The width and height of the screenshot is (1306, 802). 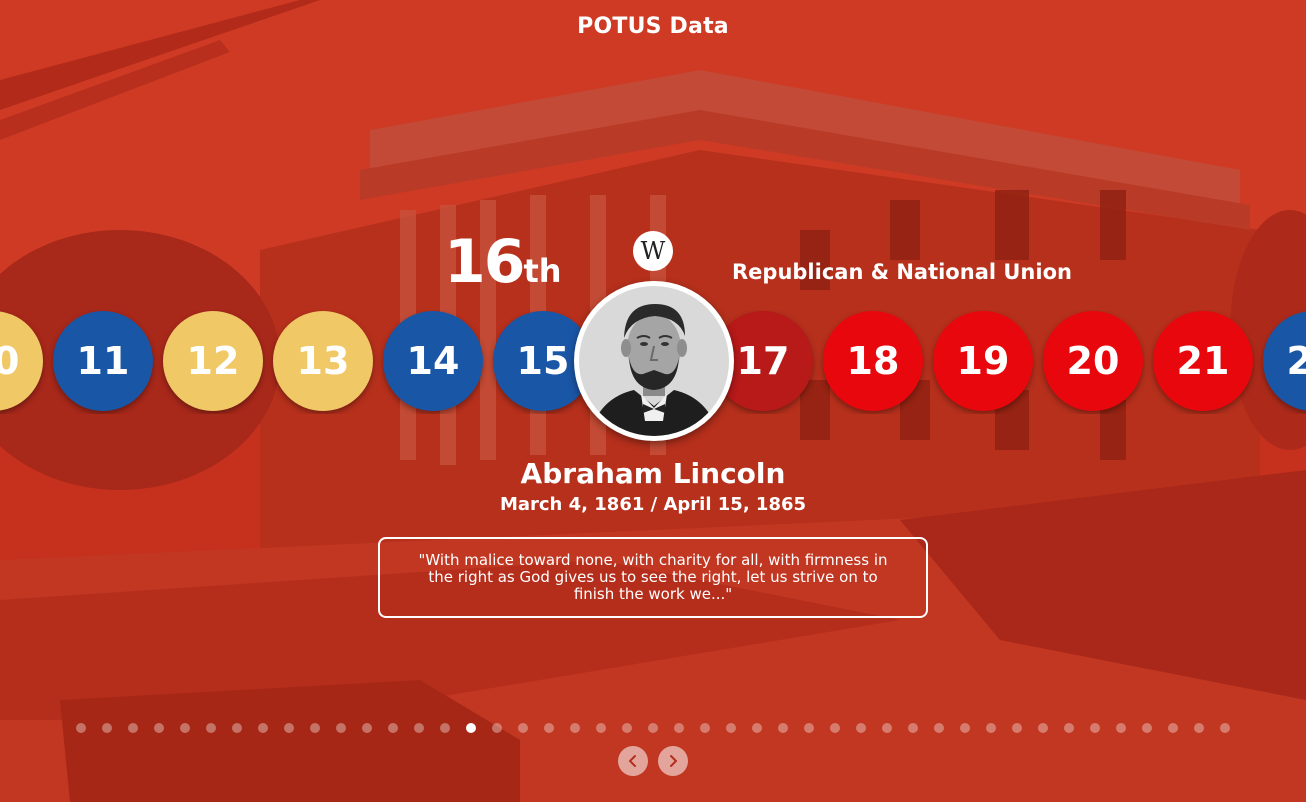 I want to click on president-ordinal: 16th, so click(x=503, y=262).